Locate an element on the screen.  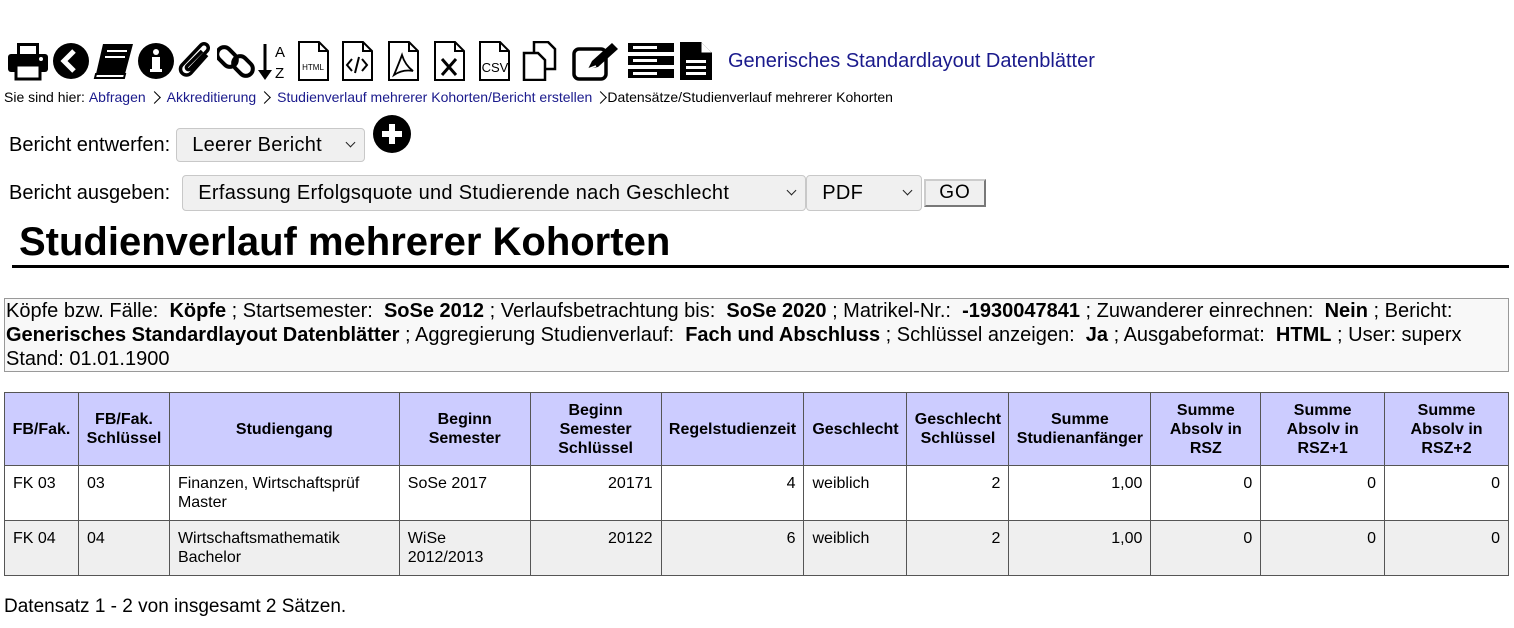
column-header: Beginn Semester Schlüssel is located at coordinates (595, 429).